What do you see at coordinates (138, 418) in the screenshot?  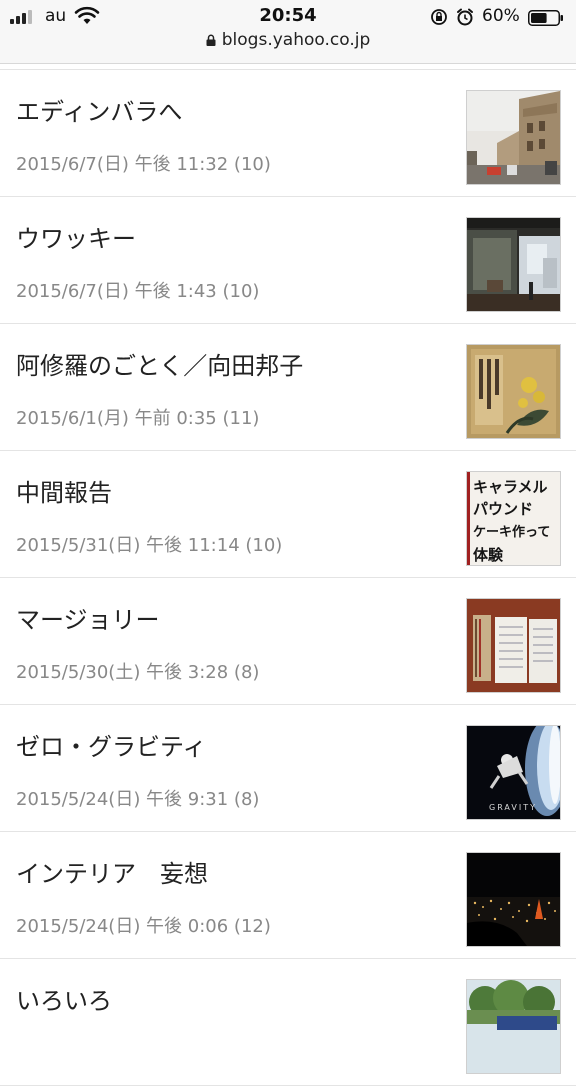 I see `post-meta: 2015/6/1(月) 午前 0:35 (11)` at bounding box center [138, 418].